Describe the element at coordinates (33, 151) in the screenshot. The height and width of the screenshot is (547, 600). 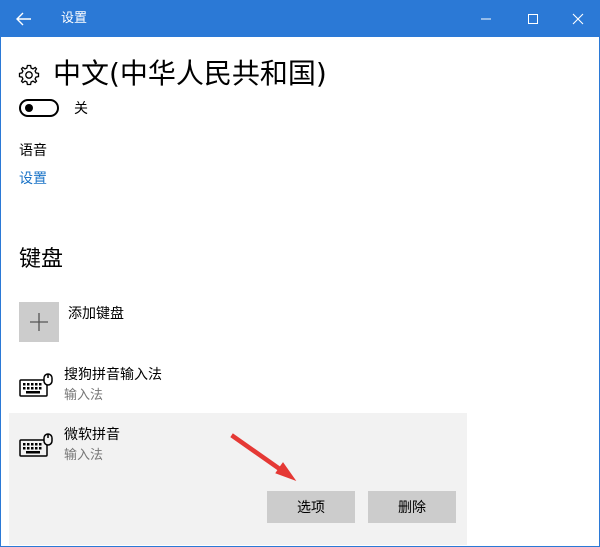
I see `speech-label: 语音` at that location.